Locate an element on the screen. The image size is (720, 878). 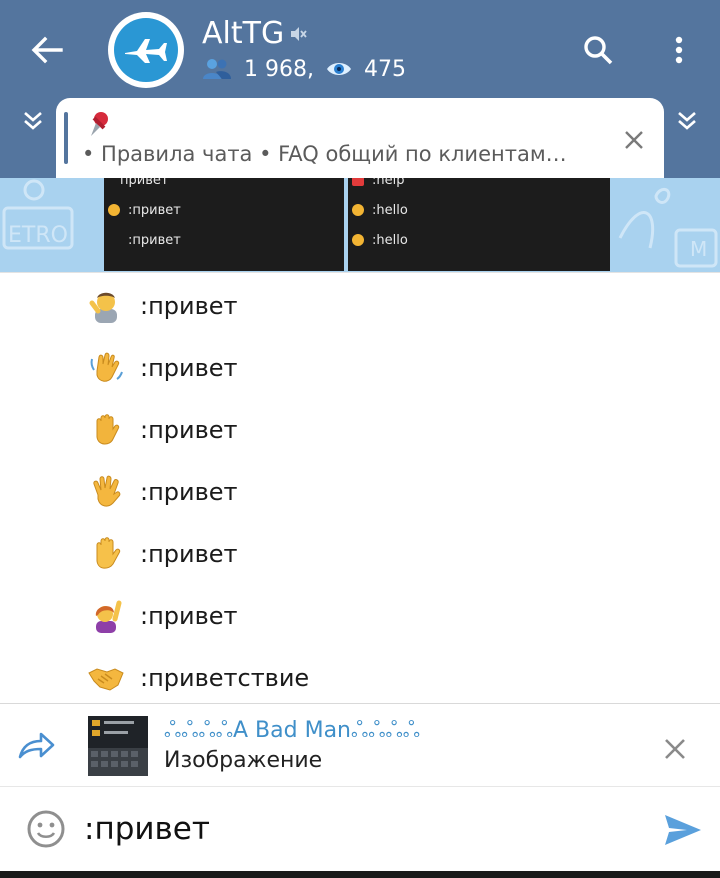
screenshot-text: :help is located at coordinates (388, 183).